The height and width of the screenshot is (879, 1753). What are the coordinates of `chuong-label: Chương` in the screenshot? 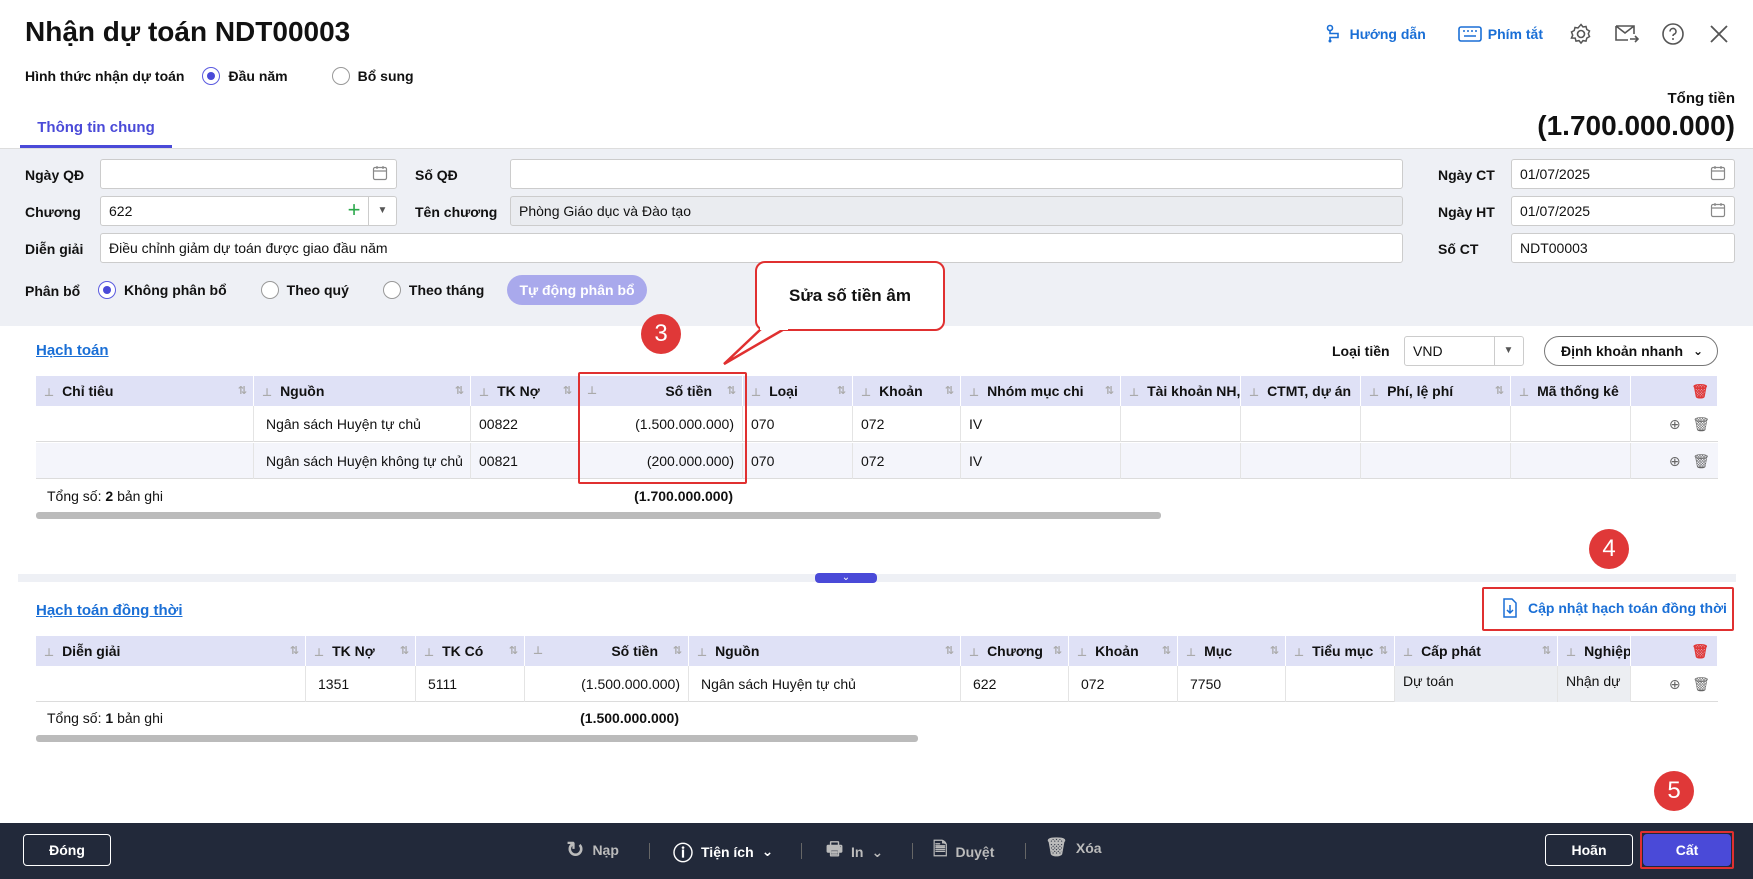 It's located at (53, 212).